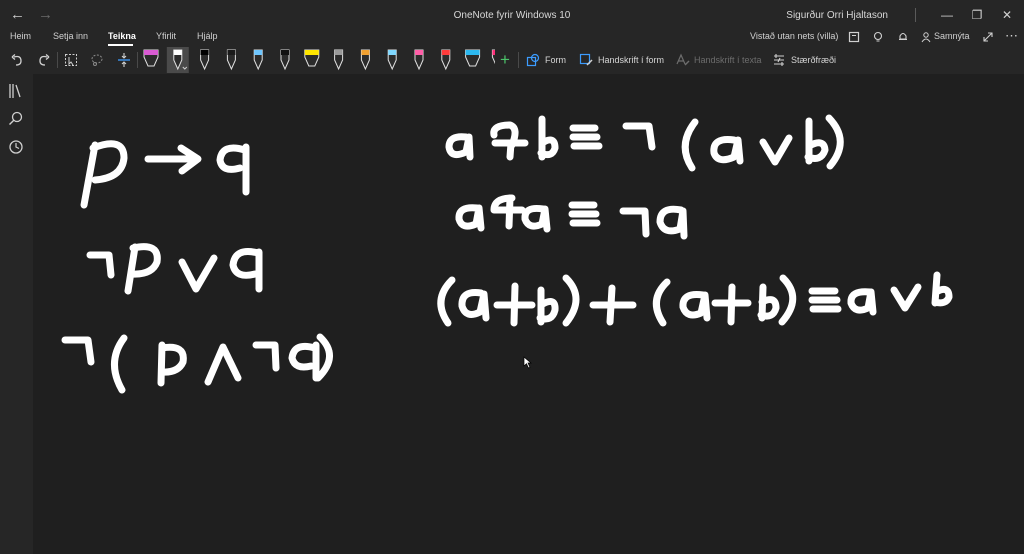  What do you see at coordinates (631, 60) in the screenshot?
I see `ink-to-shape-button: Handskrift í form` at bounding box center [631, 60].